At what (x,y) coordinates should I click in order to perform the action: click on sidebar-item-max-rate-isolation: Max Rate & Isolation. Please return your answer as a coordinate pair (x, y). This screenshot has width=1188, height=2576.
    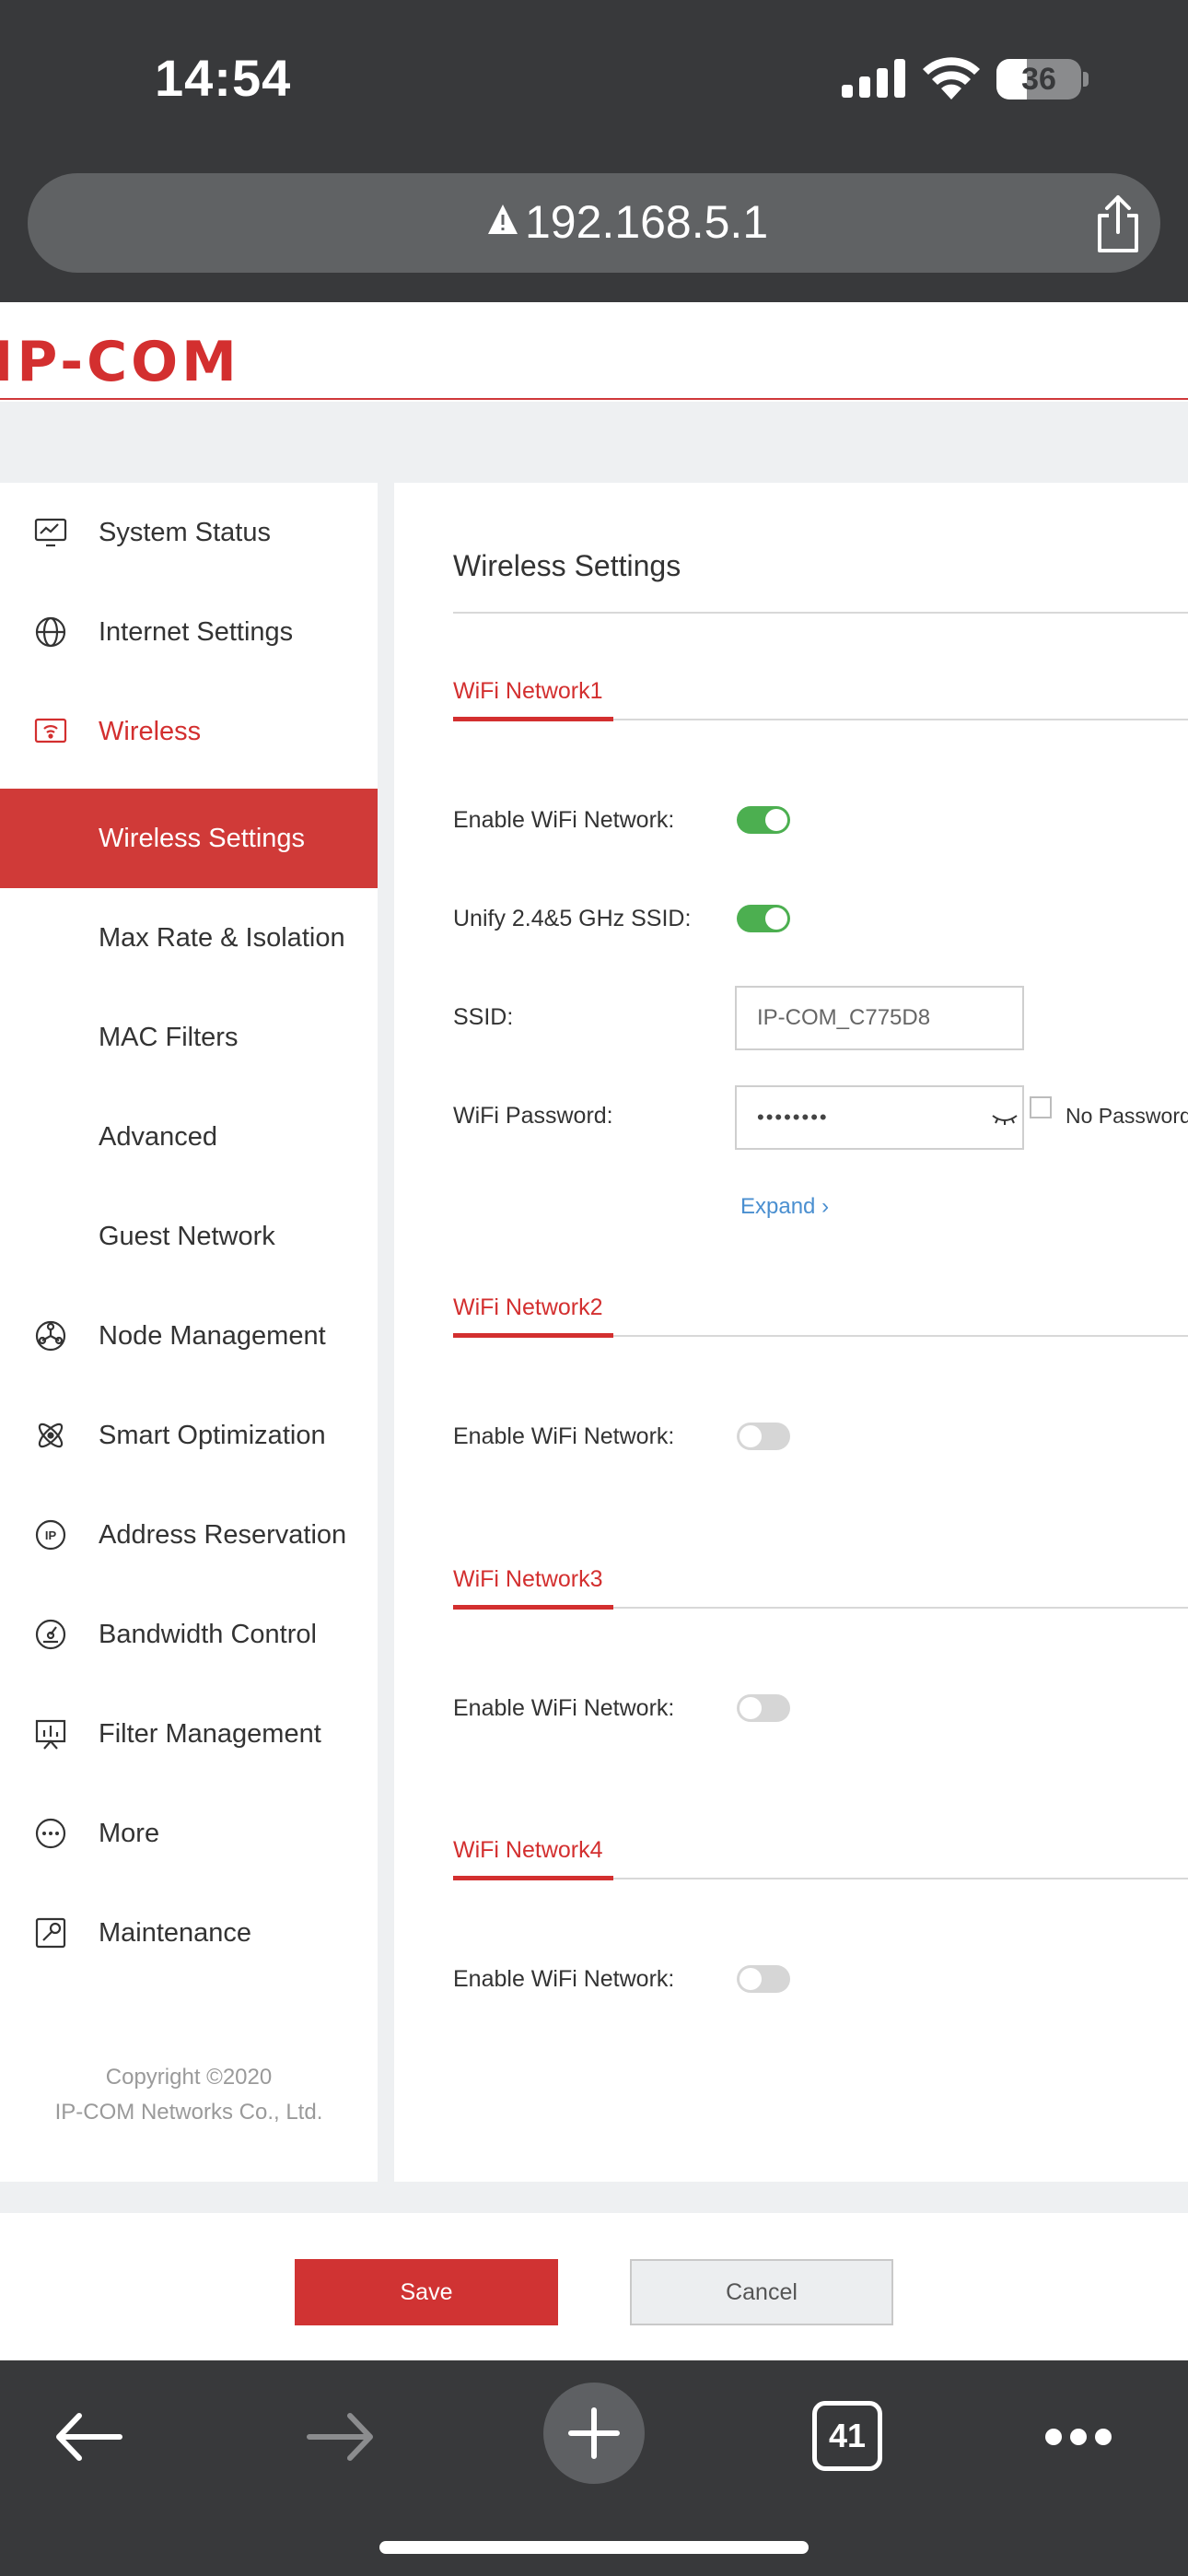
    Looking at the image, I should click on (189, 938).